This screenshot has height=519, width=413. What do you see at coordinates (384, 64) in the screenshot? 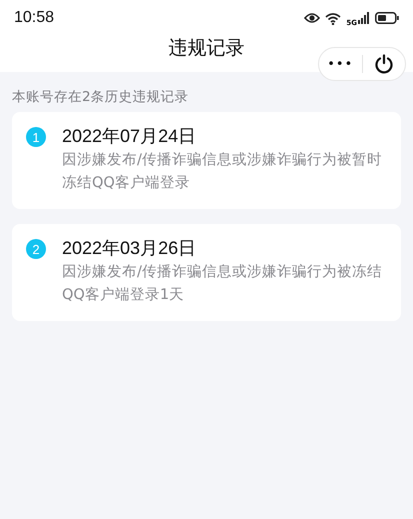
I see `power-icon` at bounding box center [384, 64].